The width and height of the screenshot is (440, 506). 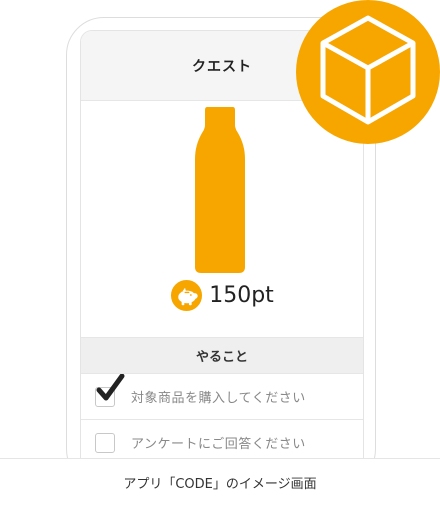 I want to click on section-title: やること, so click(x=221, y=357).